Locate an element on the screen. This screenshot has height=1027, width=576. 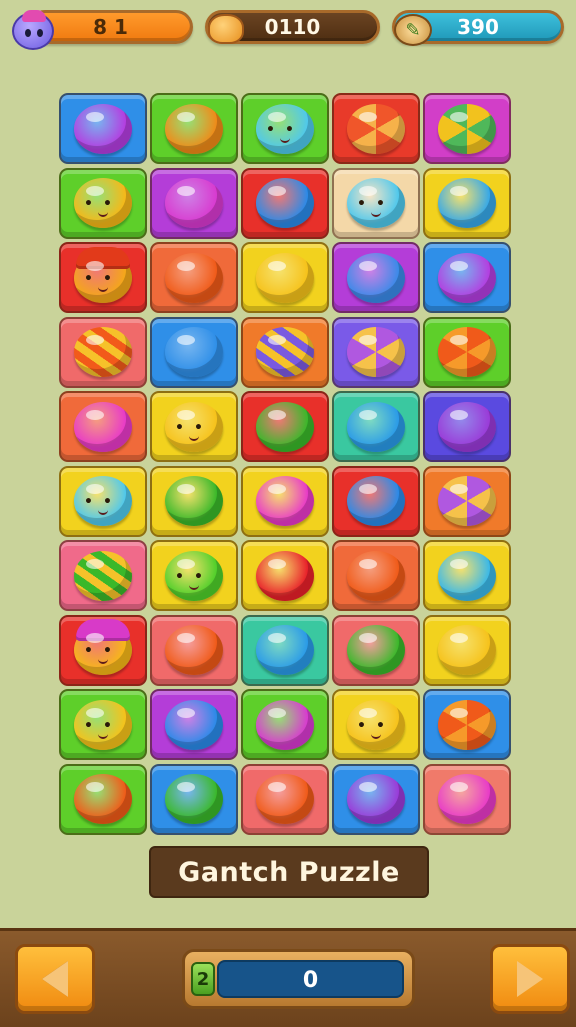
progress-track: 0 is located at coordinates (310, 979).